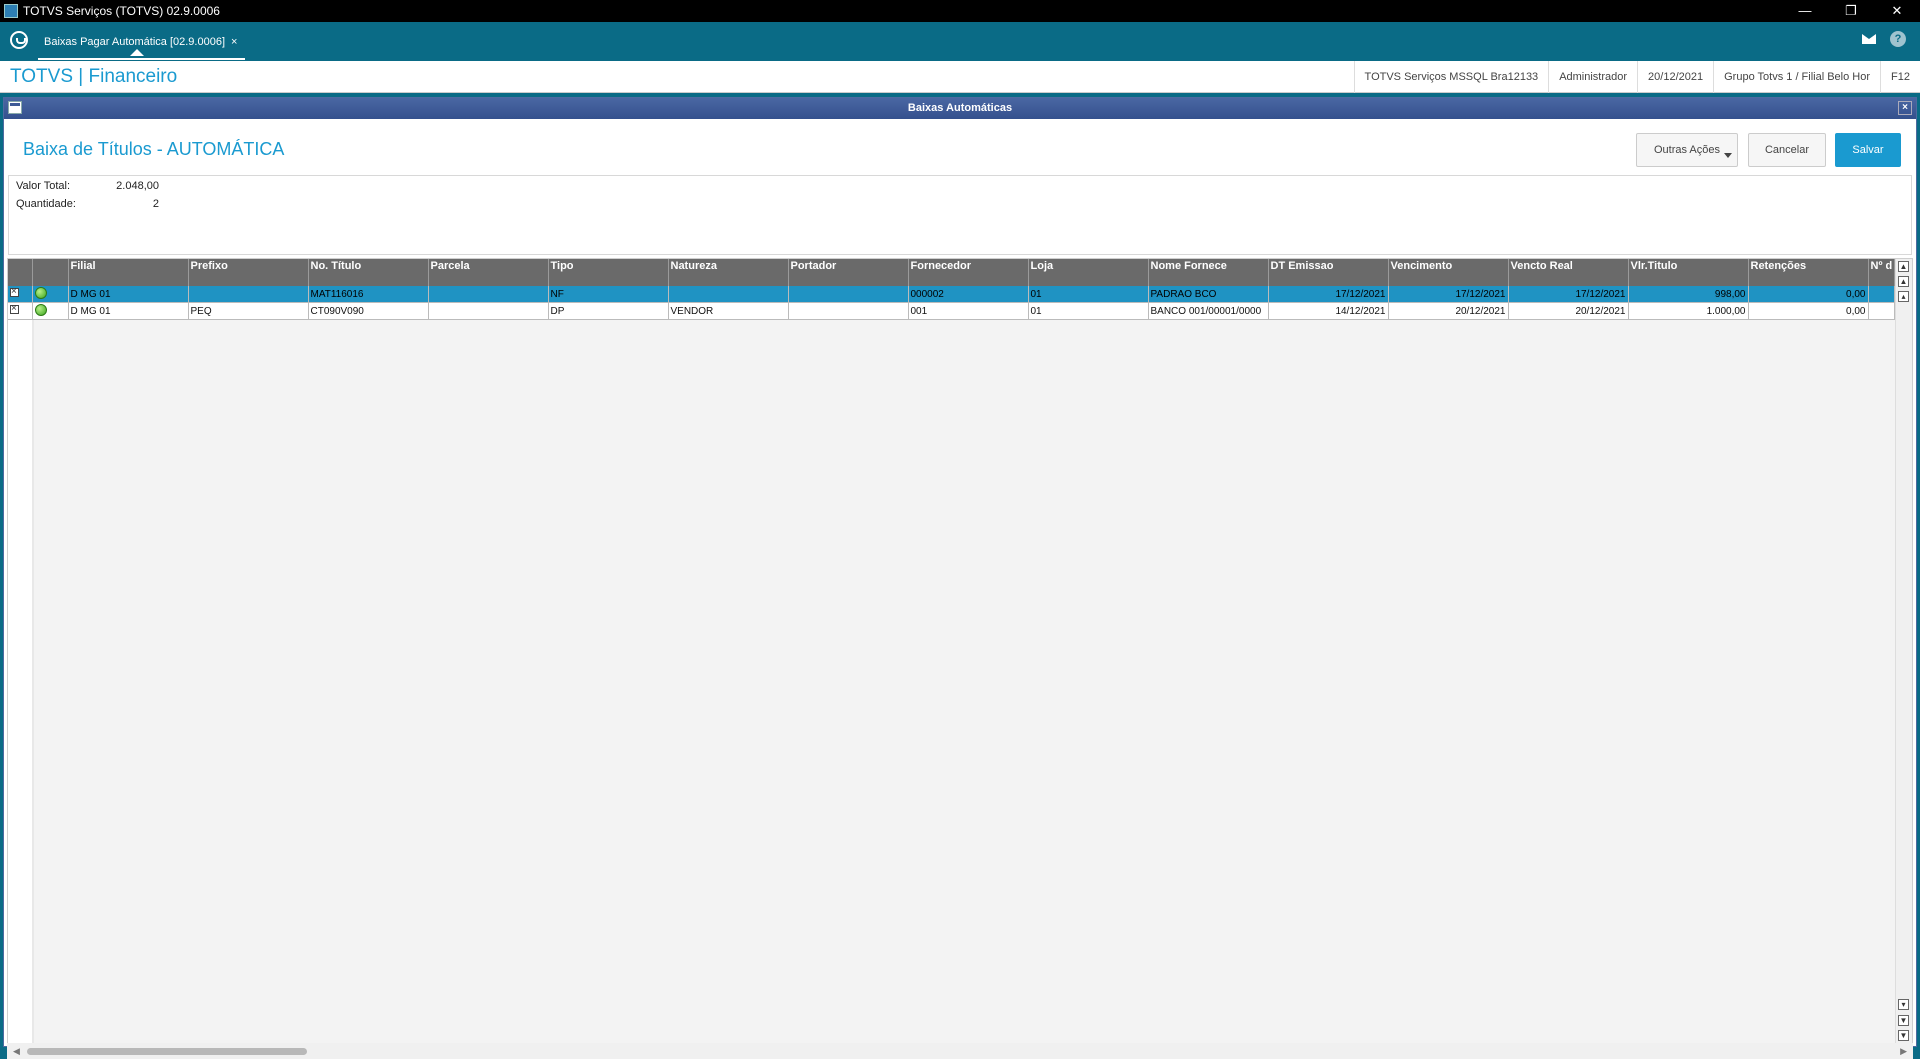  Describe the element at coordinates (1897, 11) in the screenshot. I see `close-window-button: ✕` at that location.